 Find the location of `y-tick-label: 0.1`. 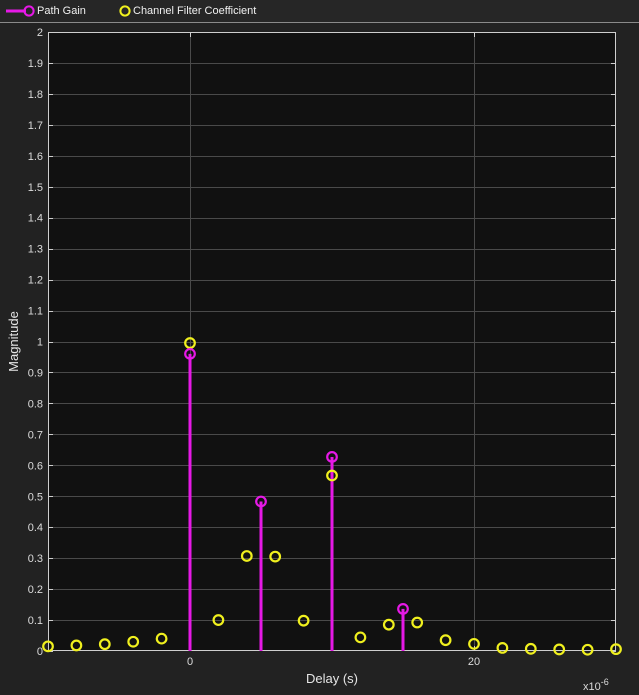

y-tick-label: 0.1 is located at coordinates (35, 621).